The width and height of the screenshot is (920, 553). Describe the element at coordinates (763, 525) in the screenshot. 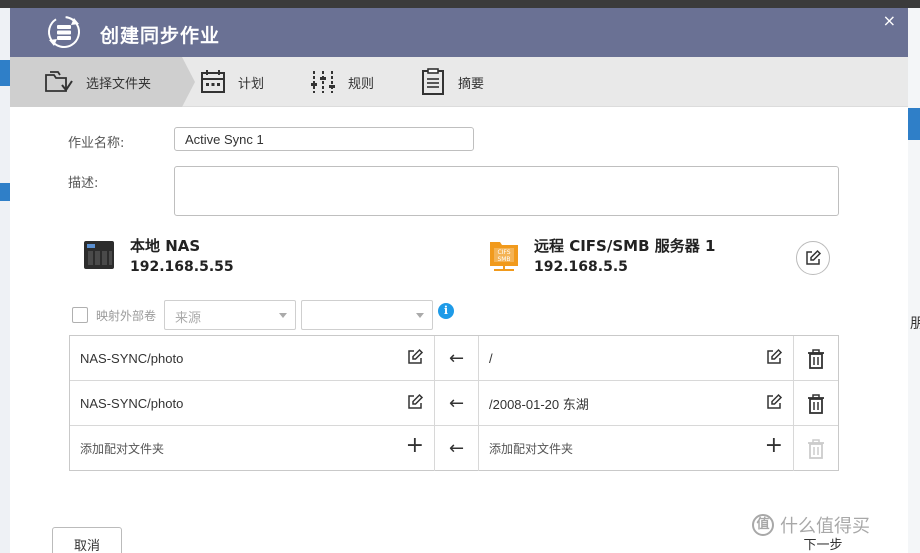

I see `watermark-badge: 值` at that location.